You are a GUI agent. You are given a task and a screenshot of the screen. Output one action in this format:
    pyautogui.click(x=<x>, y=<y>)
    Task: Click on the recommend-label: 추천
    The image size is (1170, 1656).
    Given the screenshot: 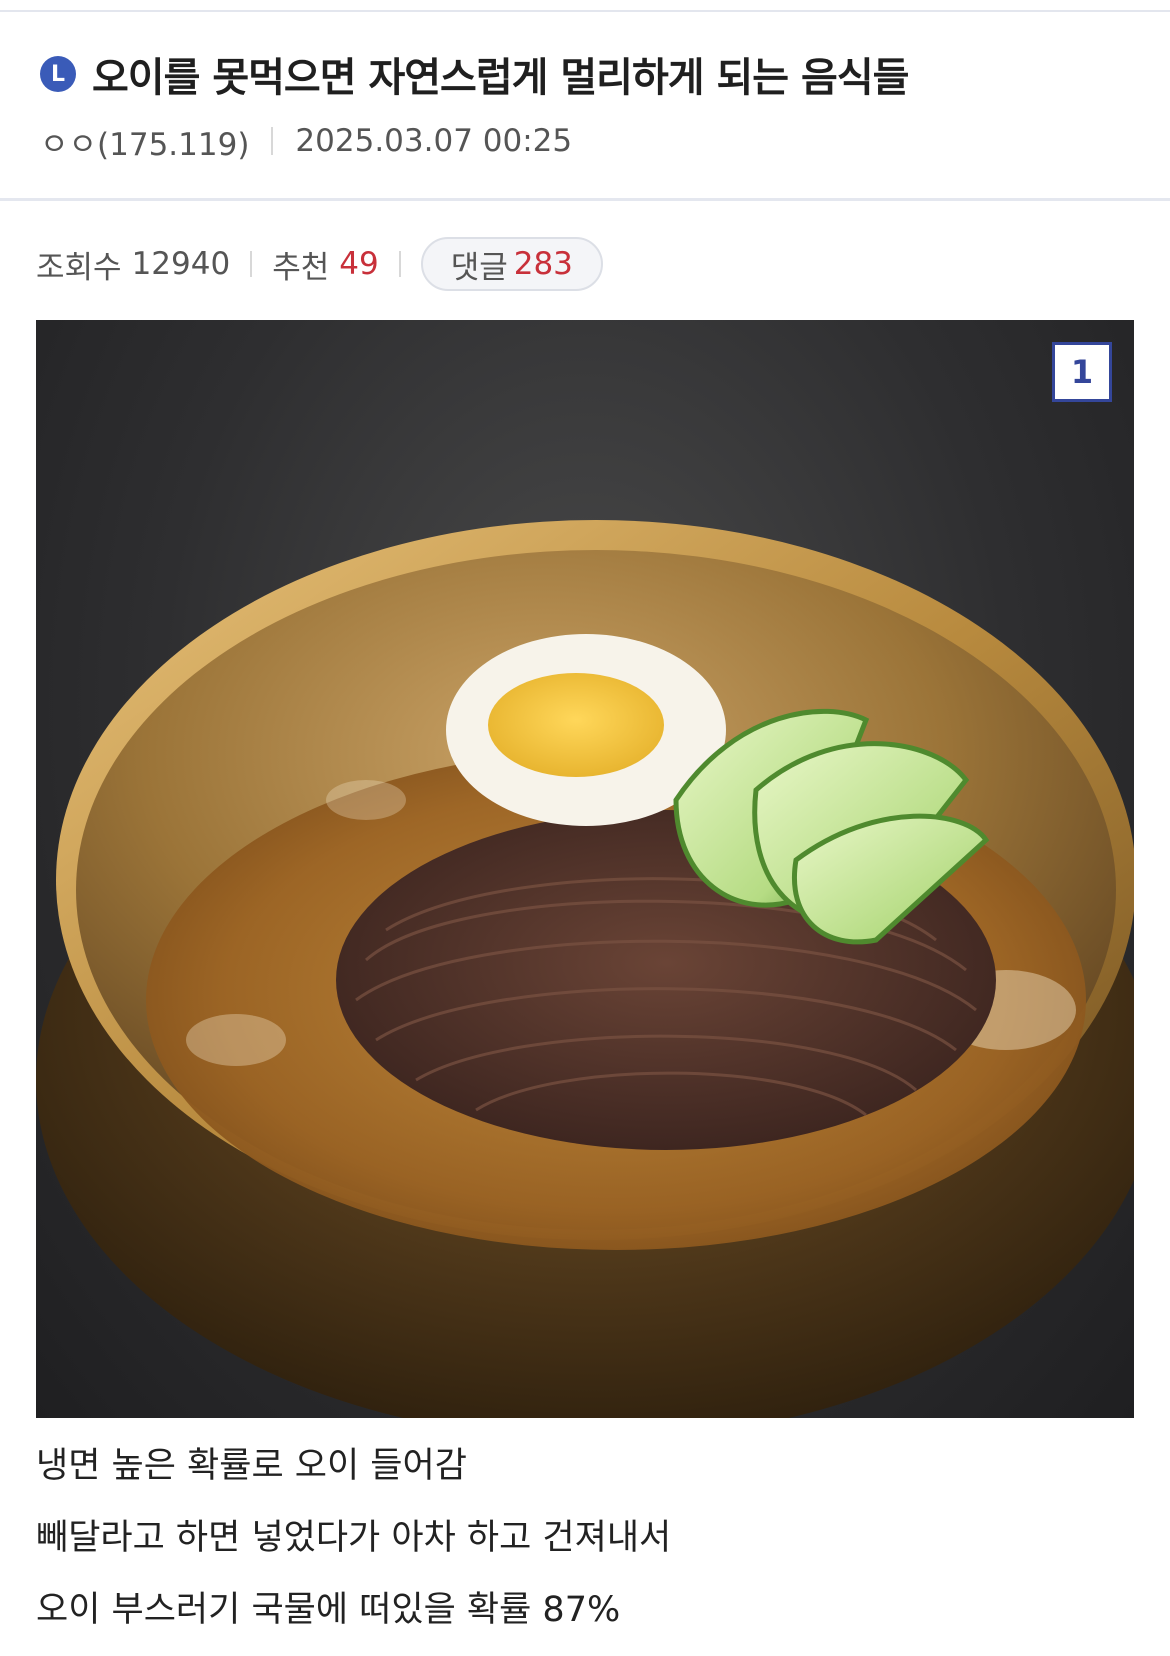 What is the action you would take?
    pyautogui.click(x=301, y=267)
    